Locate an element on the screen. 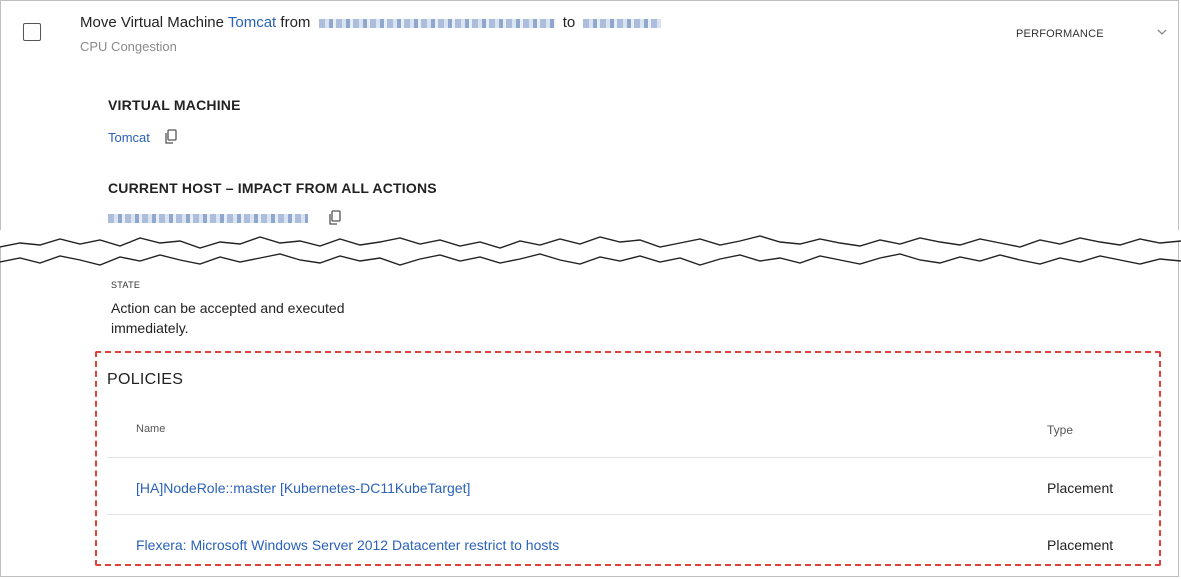 The image size is (1181, 579). column-header-type: Type is located at coordinates (1060, 430).